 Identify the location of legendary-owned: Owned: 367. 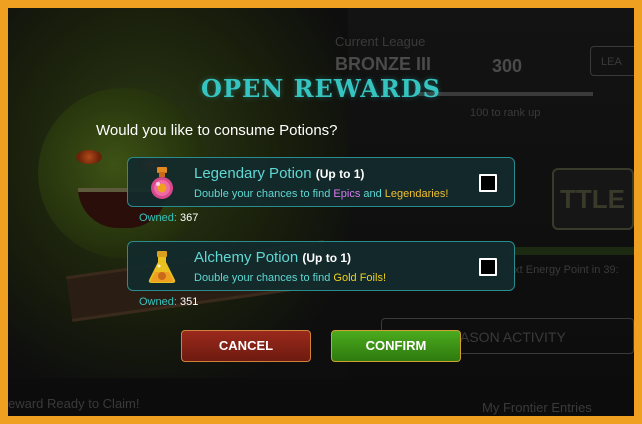
(168, 218).